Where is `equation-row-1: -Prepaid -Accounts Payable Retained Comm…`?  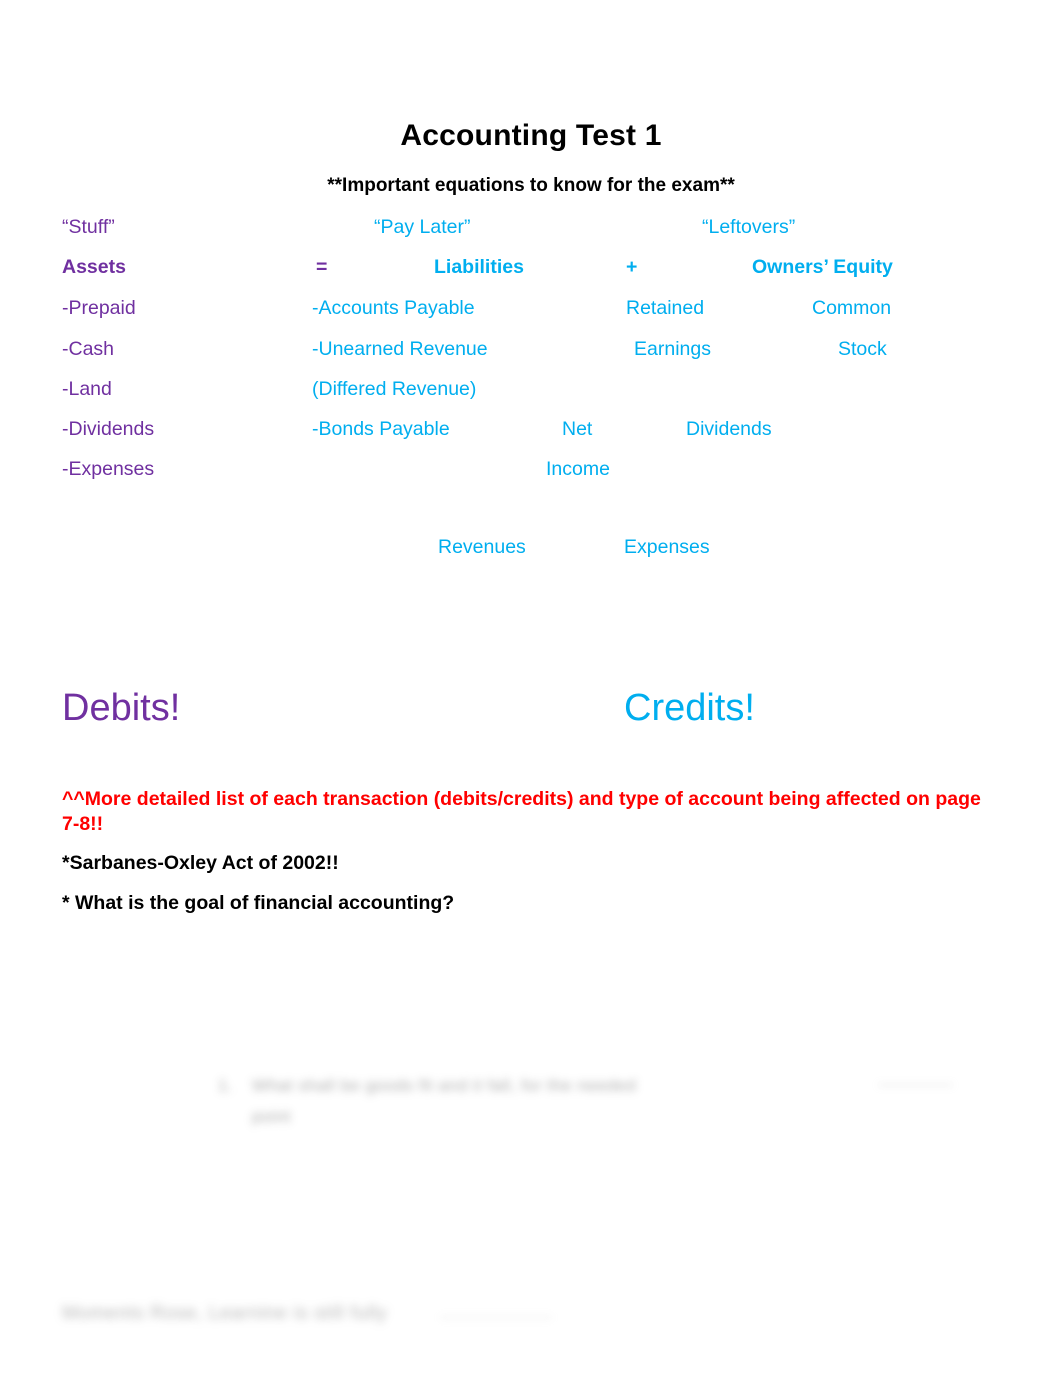 equation-row-1: -Prepaid -Accounts Payable Retained Comm… is located at coordinates (532, 315).